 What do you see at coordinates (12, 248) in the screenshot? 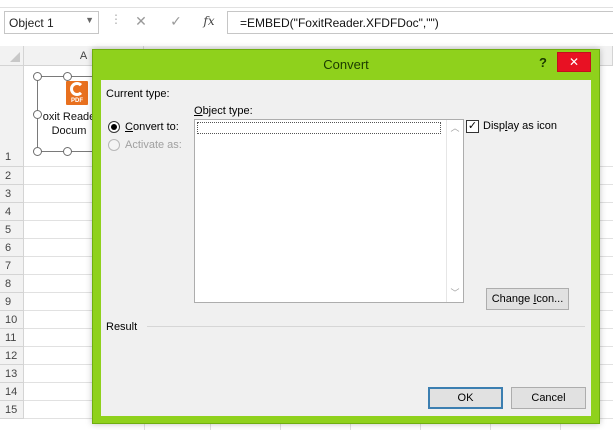
I see `row-header: 6` at bounding box center [12, 248].